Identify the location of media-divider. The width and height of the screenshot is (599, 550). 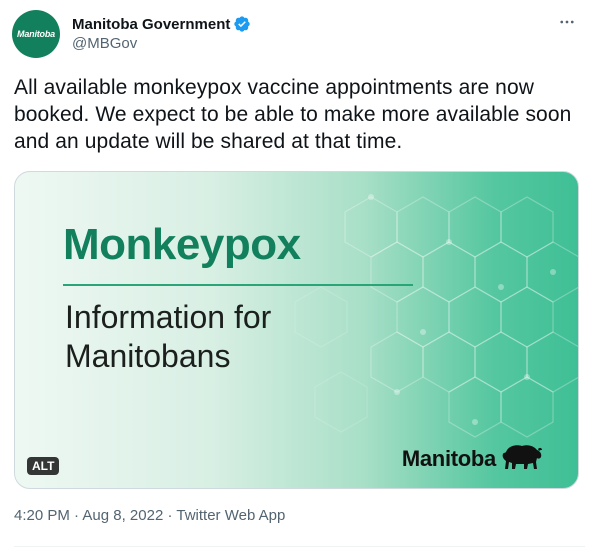
(238, 285).